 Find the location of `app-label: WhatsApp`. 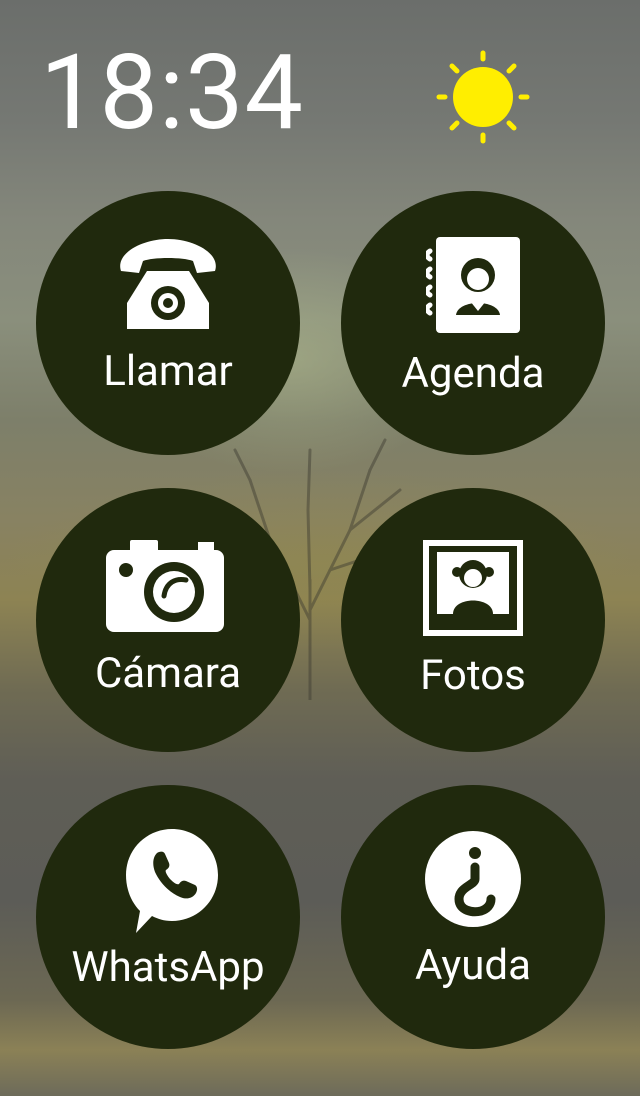

app-label: WhatsApp is located at coordinates (168, 967).